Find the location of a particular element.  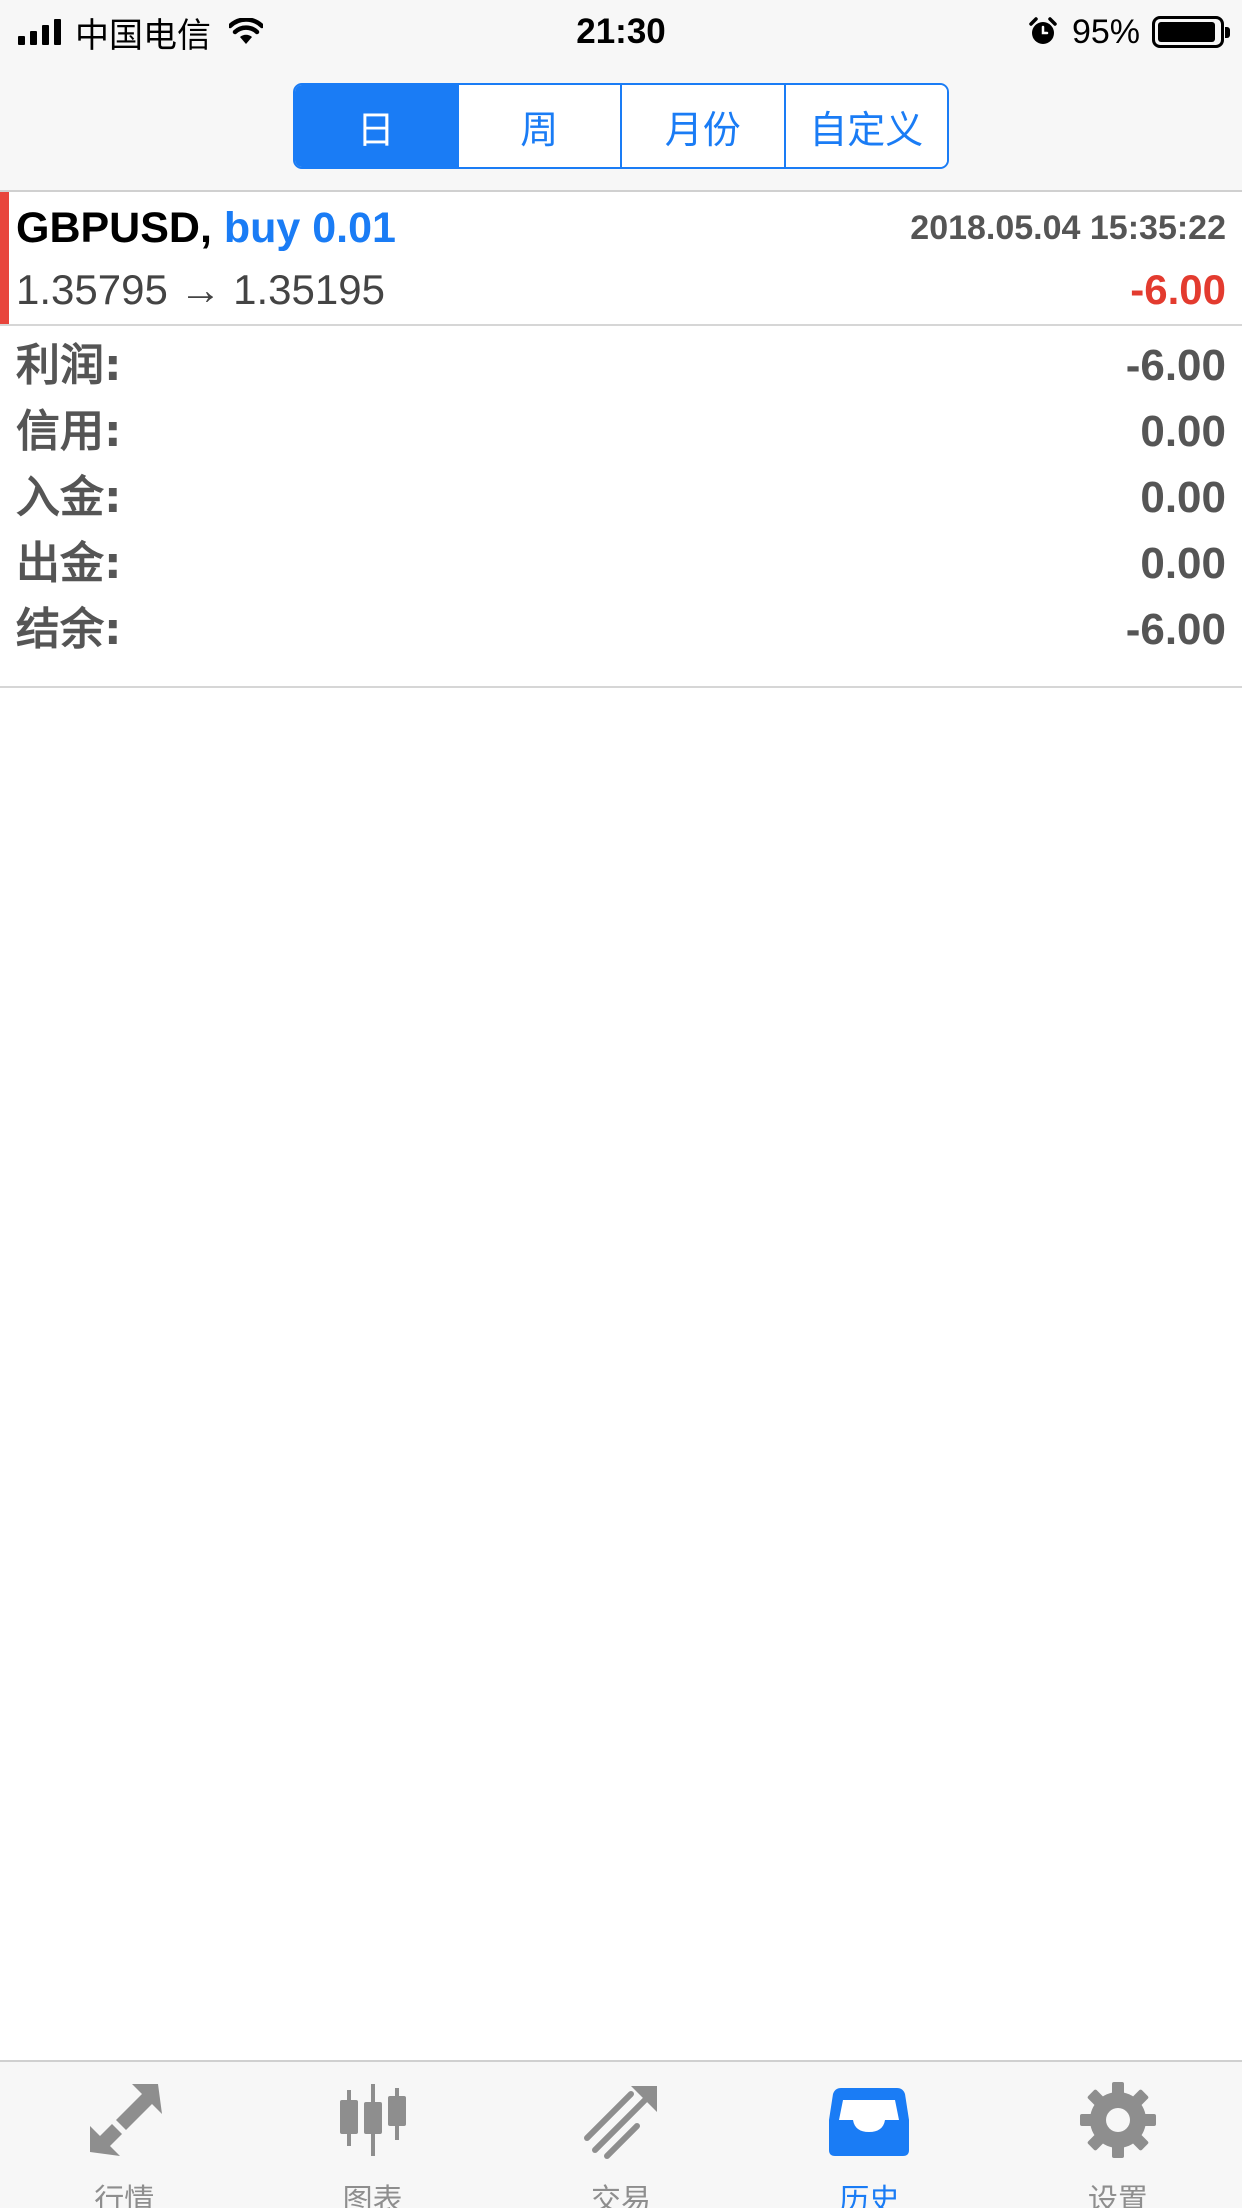

summary-label: 信用: is located at coordinates (69, 431).